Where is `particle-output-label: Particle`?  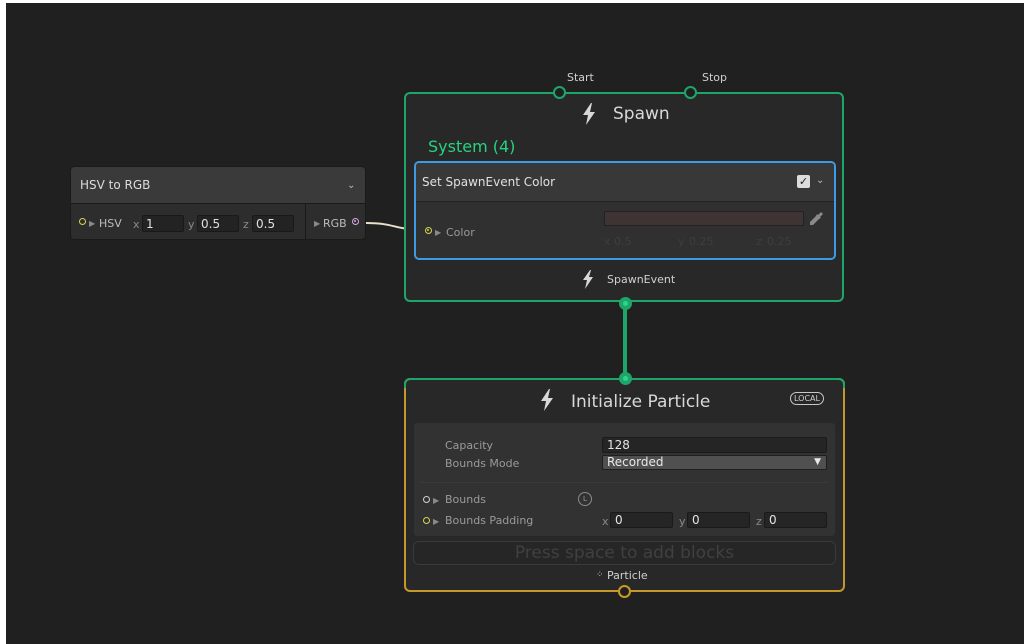
particle-output-label: Particle is located at coordinates (627, 575).